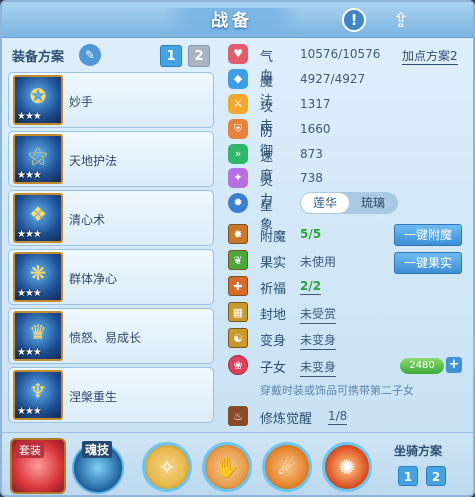  Describe the element at coordinates (38, 100) in the screenshot. I see `skill-icon: ✪ ★★★` at that location.